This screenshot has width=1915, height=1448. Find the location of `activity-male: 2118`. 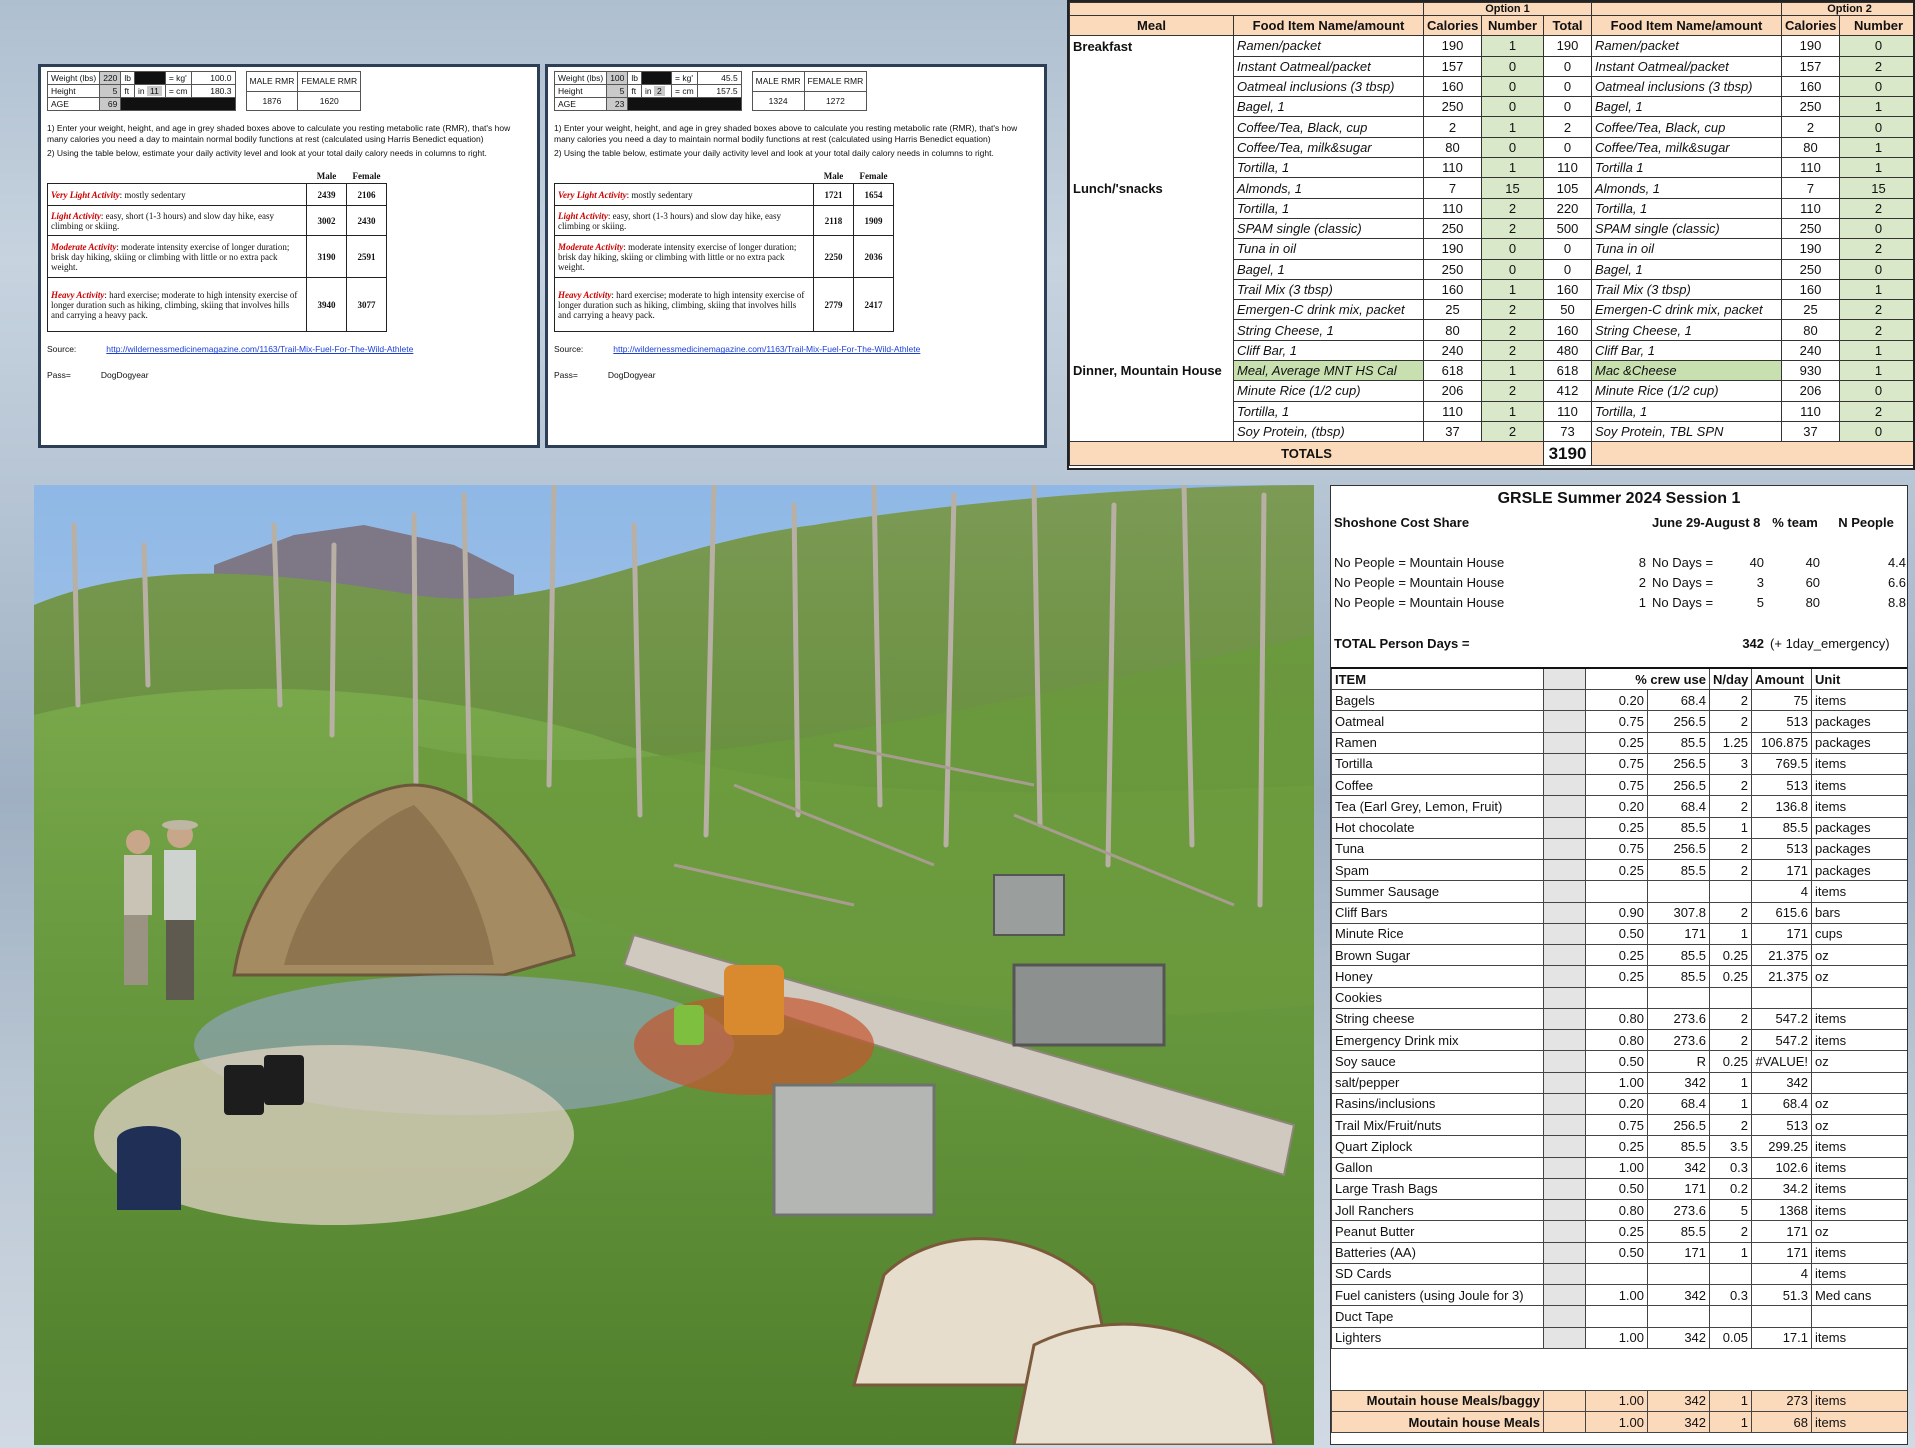

activity-male: 2118 is located at coordinates (833, 221).